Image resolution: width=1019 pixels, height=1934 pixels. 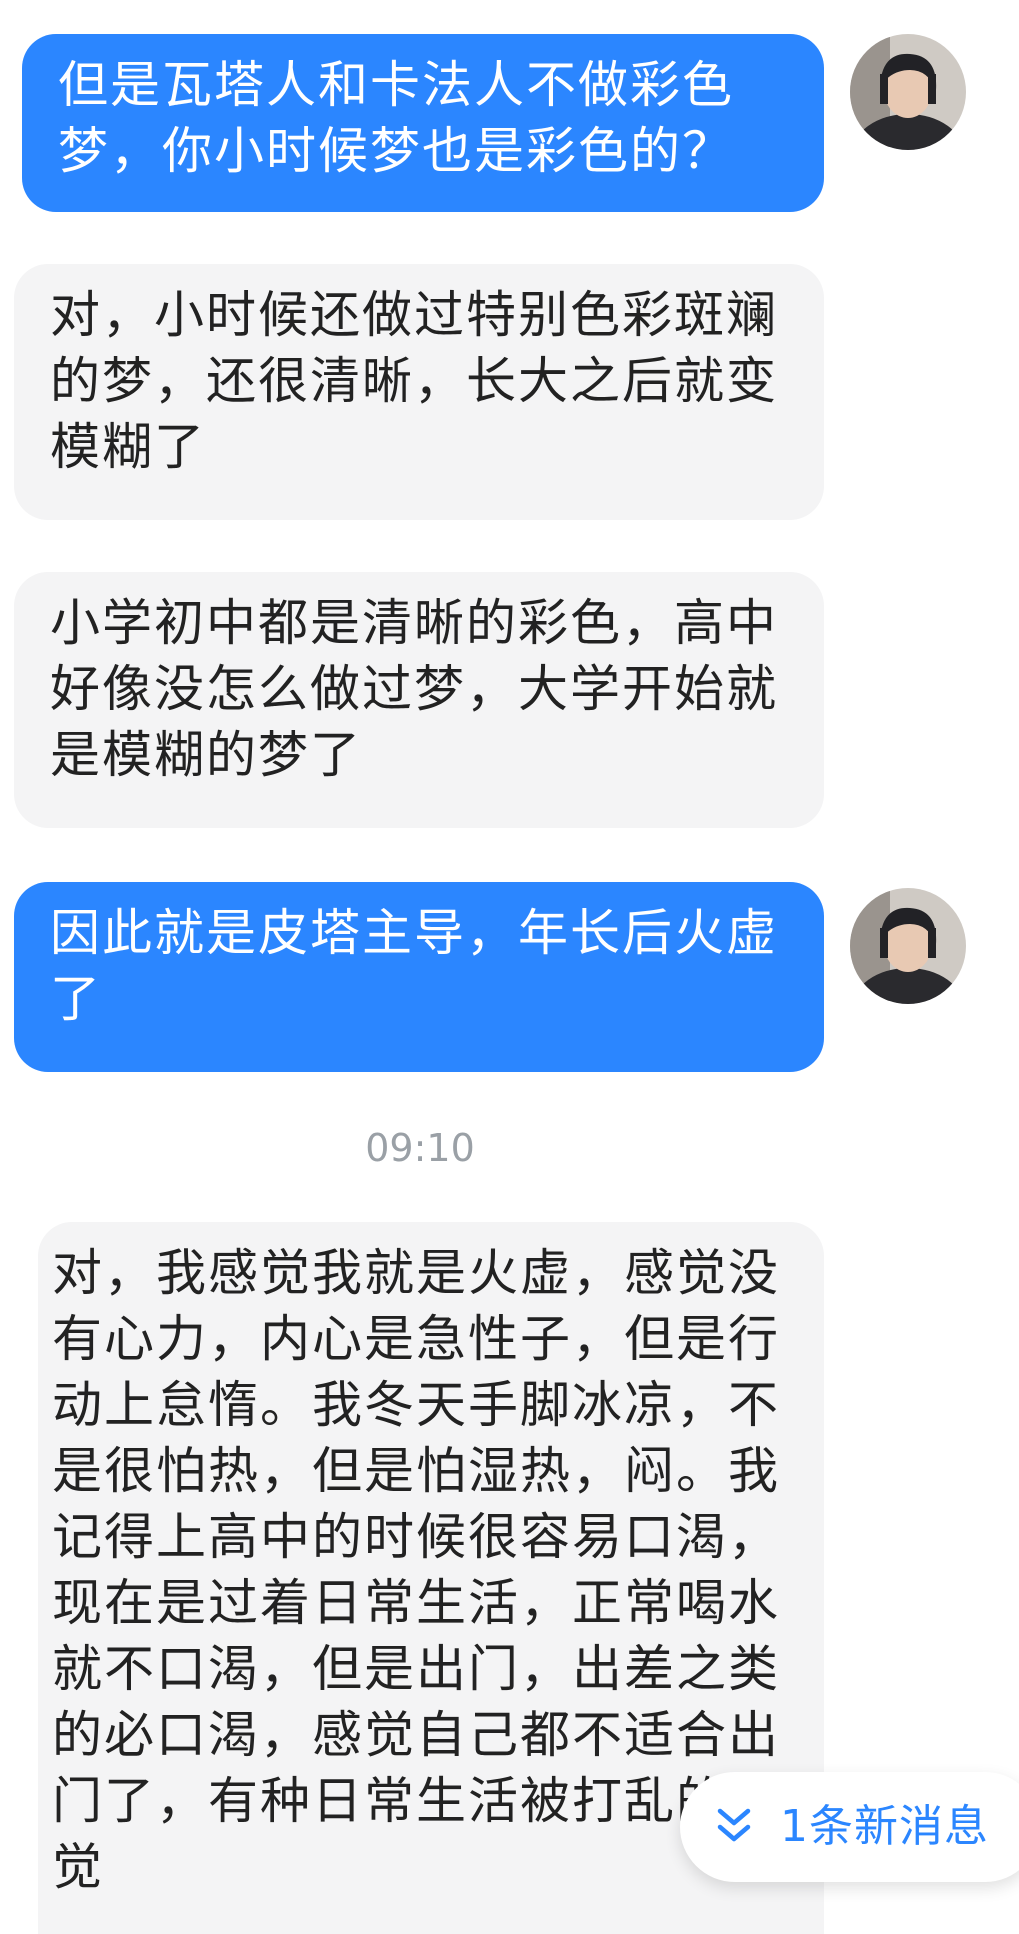 What do you see at coordinates (420, 1148) in the screenshot?
I see `message-timestamp: 09:10` at bounding box center [420, 1148].